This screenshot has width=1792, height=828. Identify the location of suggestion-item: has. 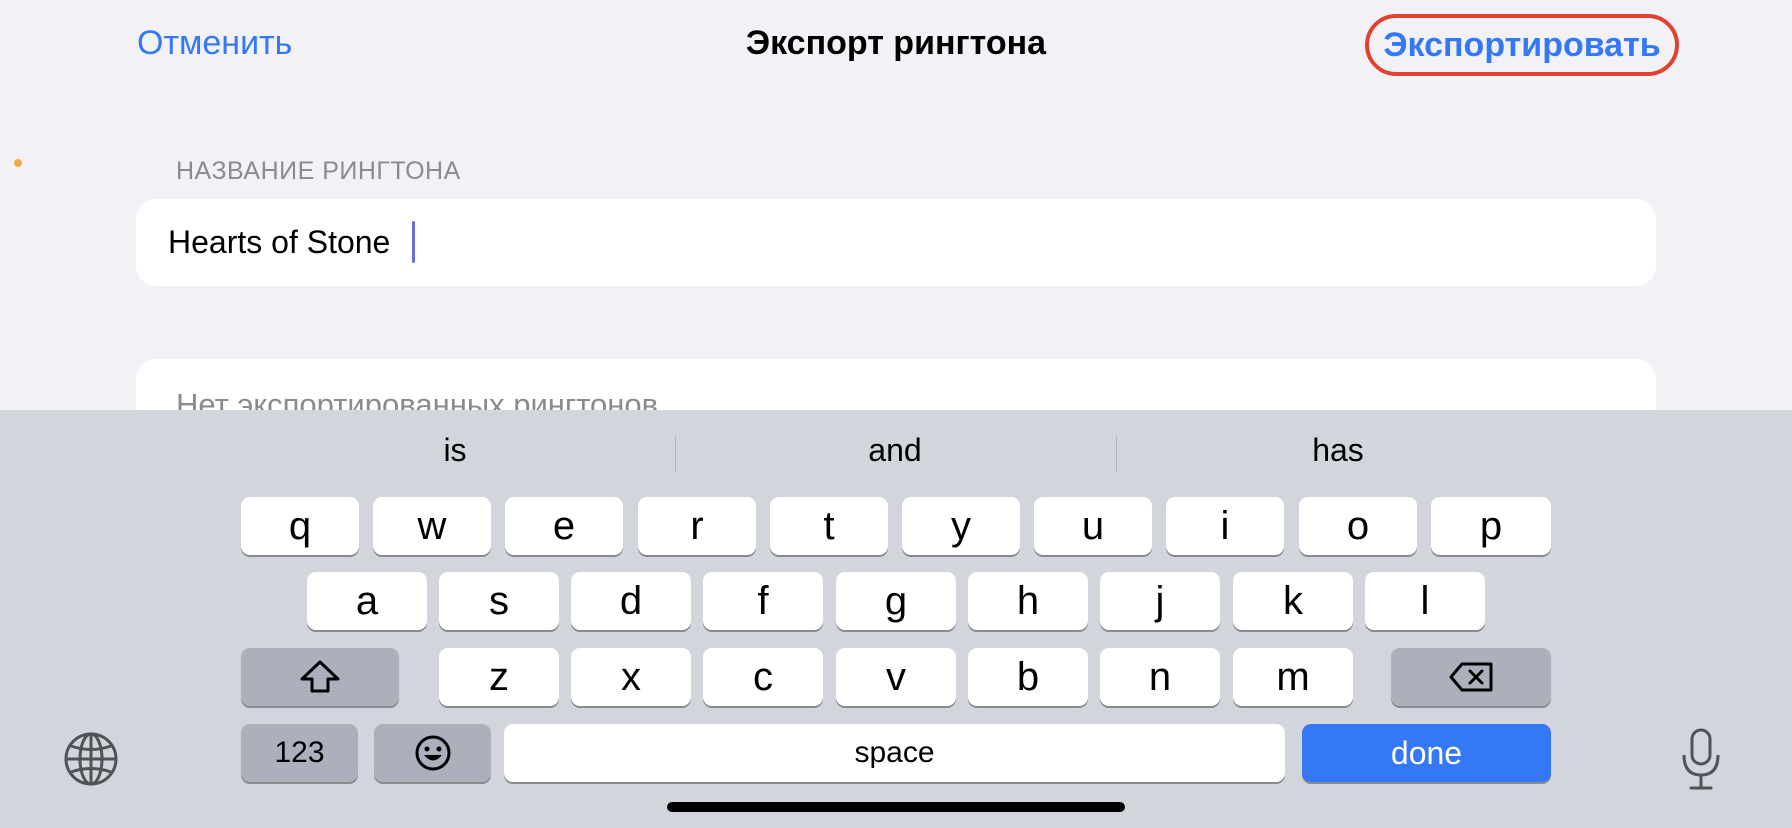
(1338, 450).